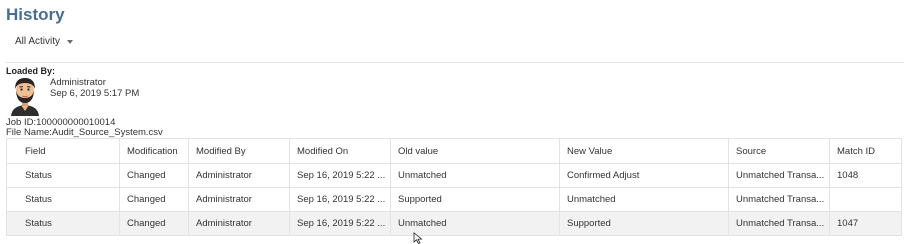 This screenshot has height=244, width=907. What do you see at coordinates (865, 151) in the screenshot?
I see `column-header-match-id: Match ID` at bounding box center [865, 151].